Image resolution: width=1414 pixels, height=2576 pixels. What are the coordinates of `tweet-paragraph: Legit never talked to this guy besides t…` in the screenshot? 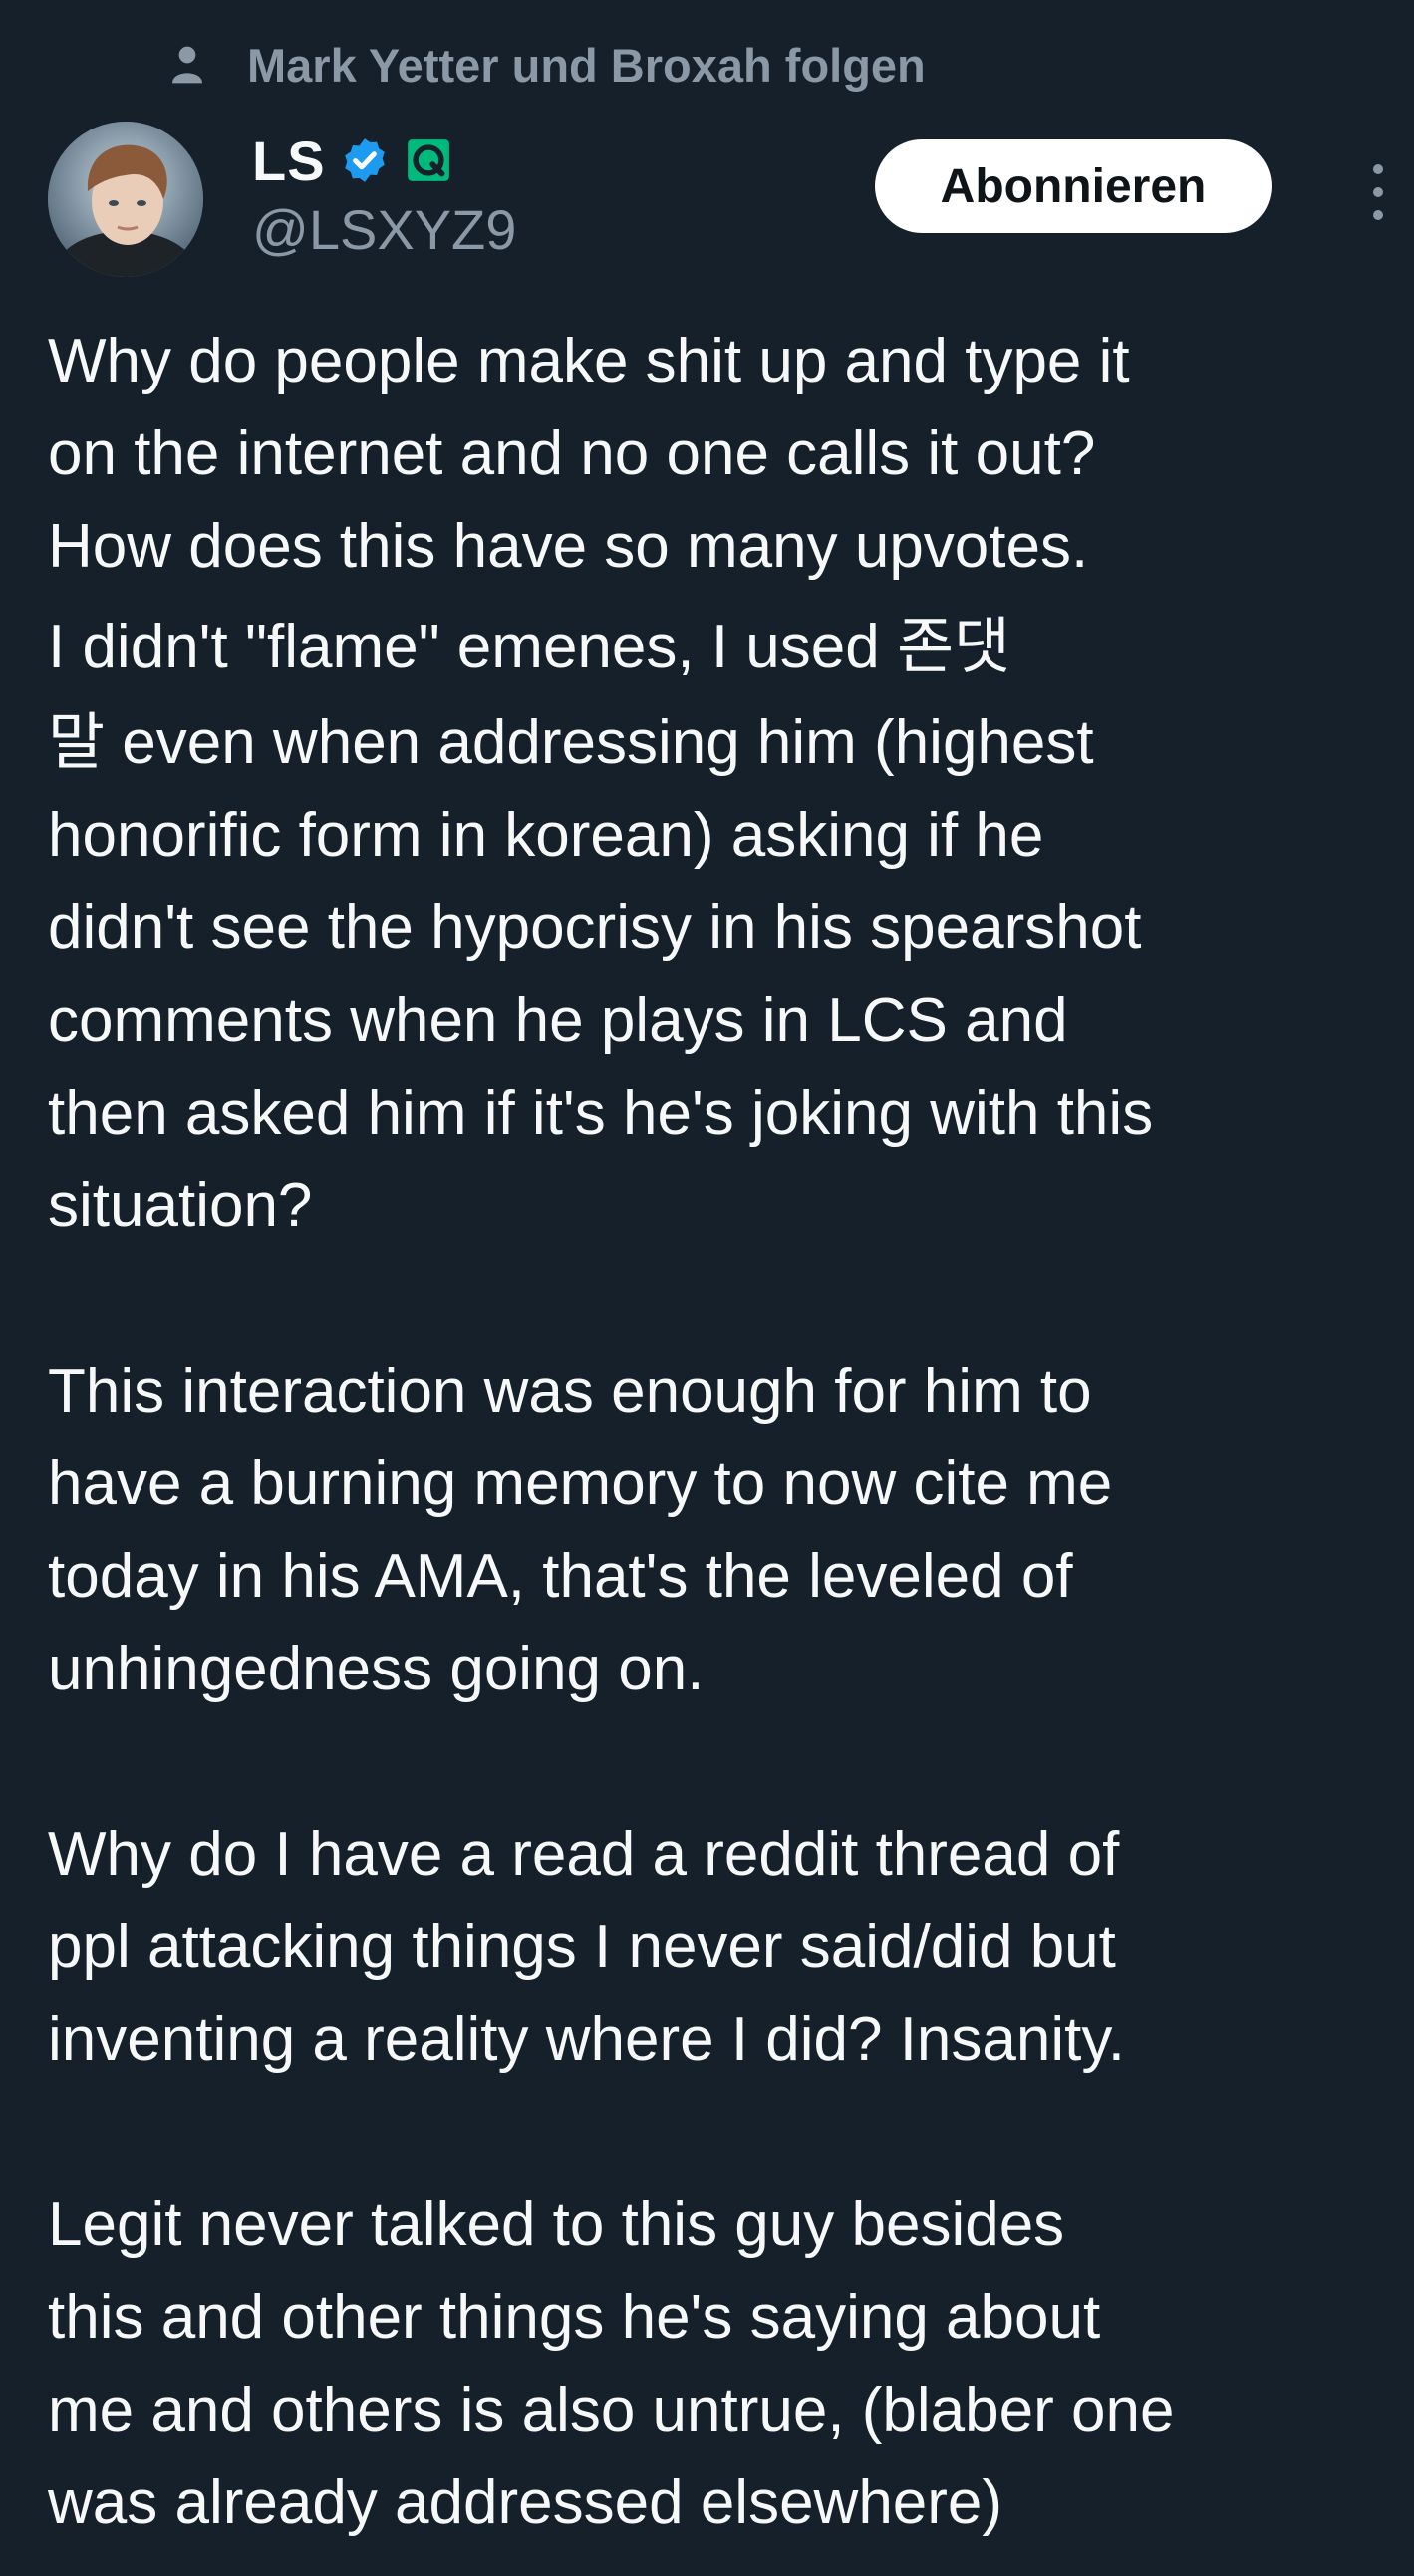 It's located at (711, 2364).